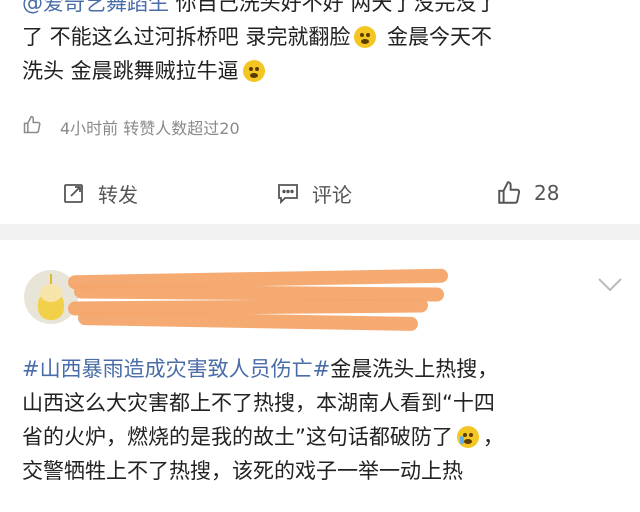  I want to click on comment-text: 你自己洗头好不好 两天了没完没了, so click(333, 7).